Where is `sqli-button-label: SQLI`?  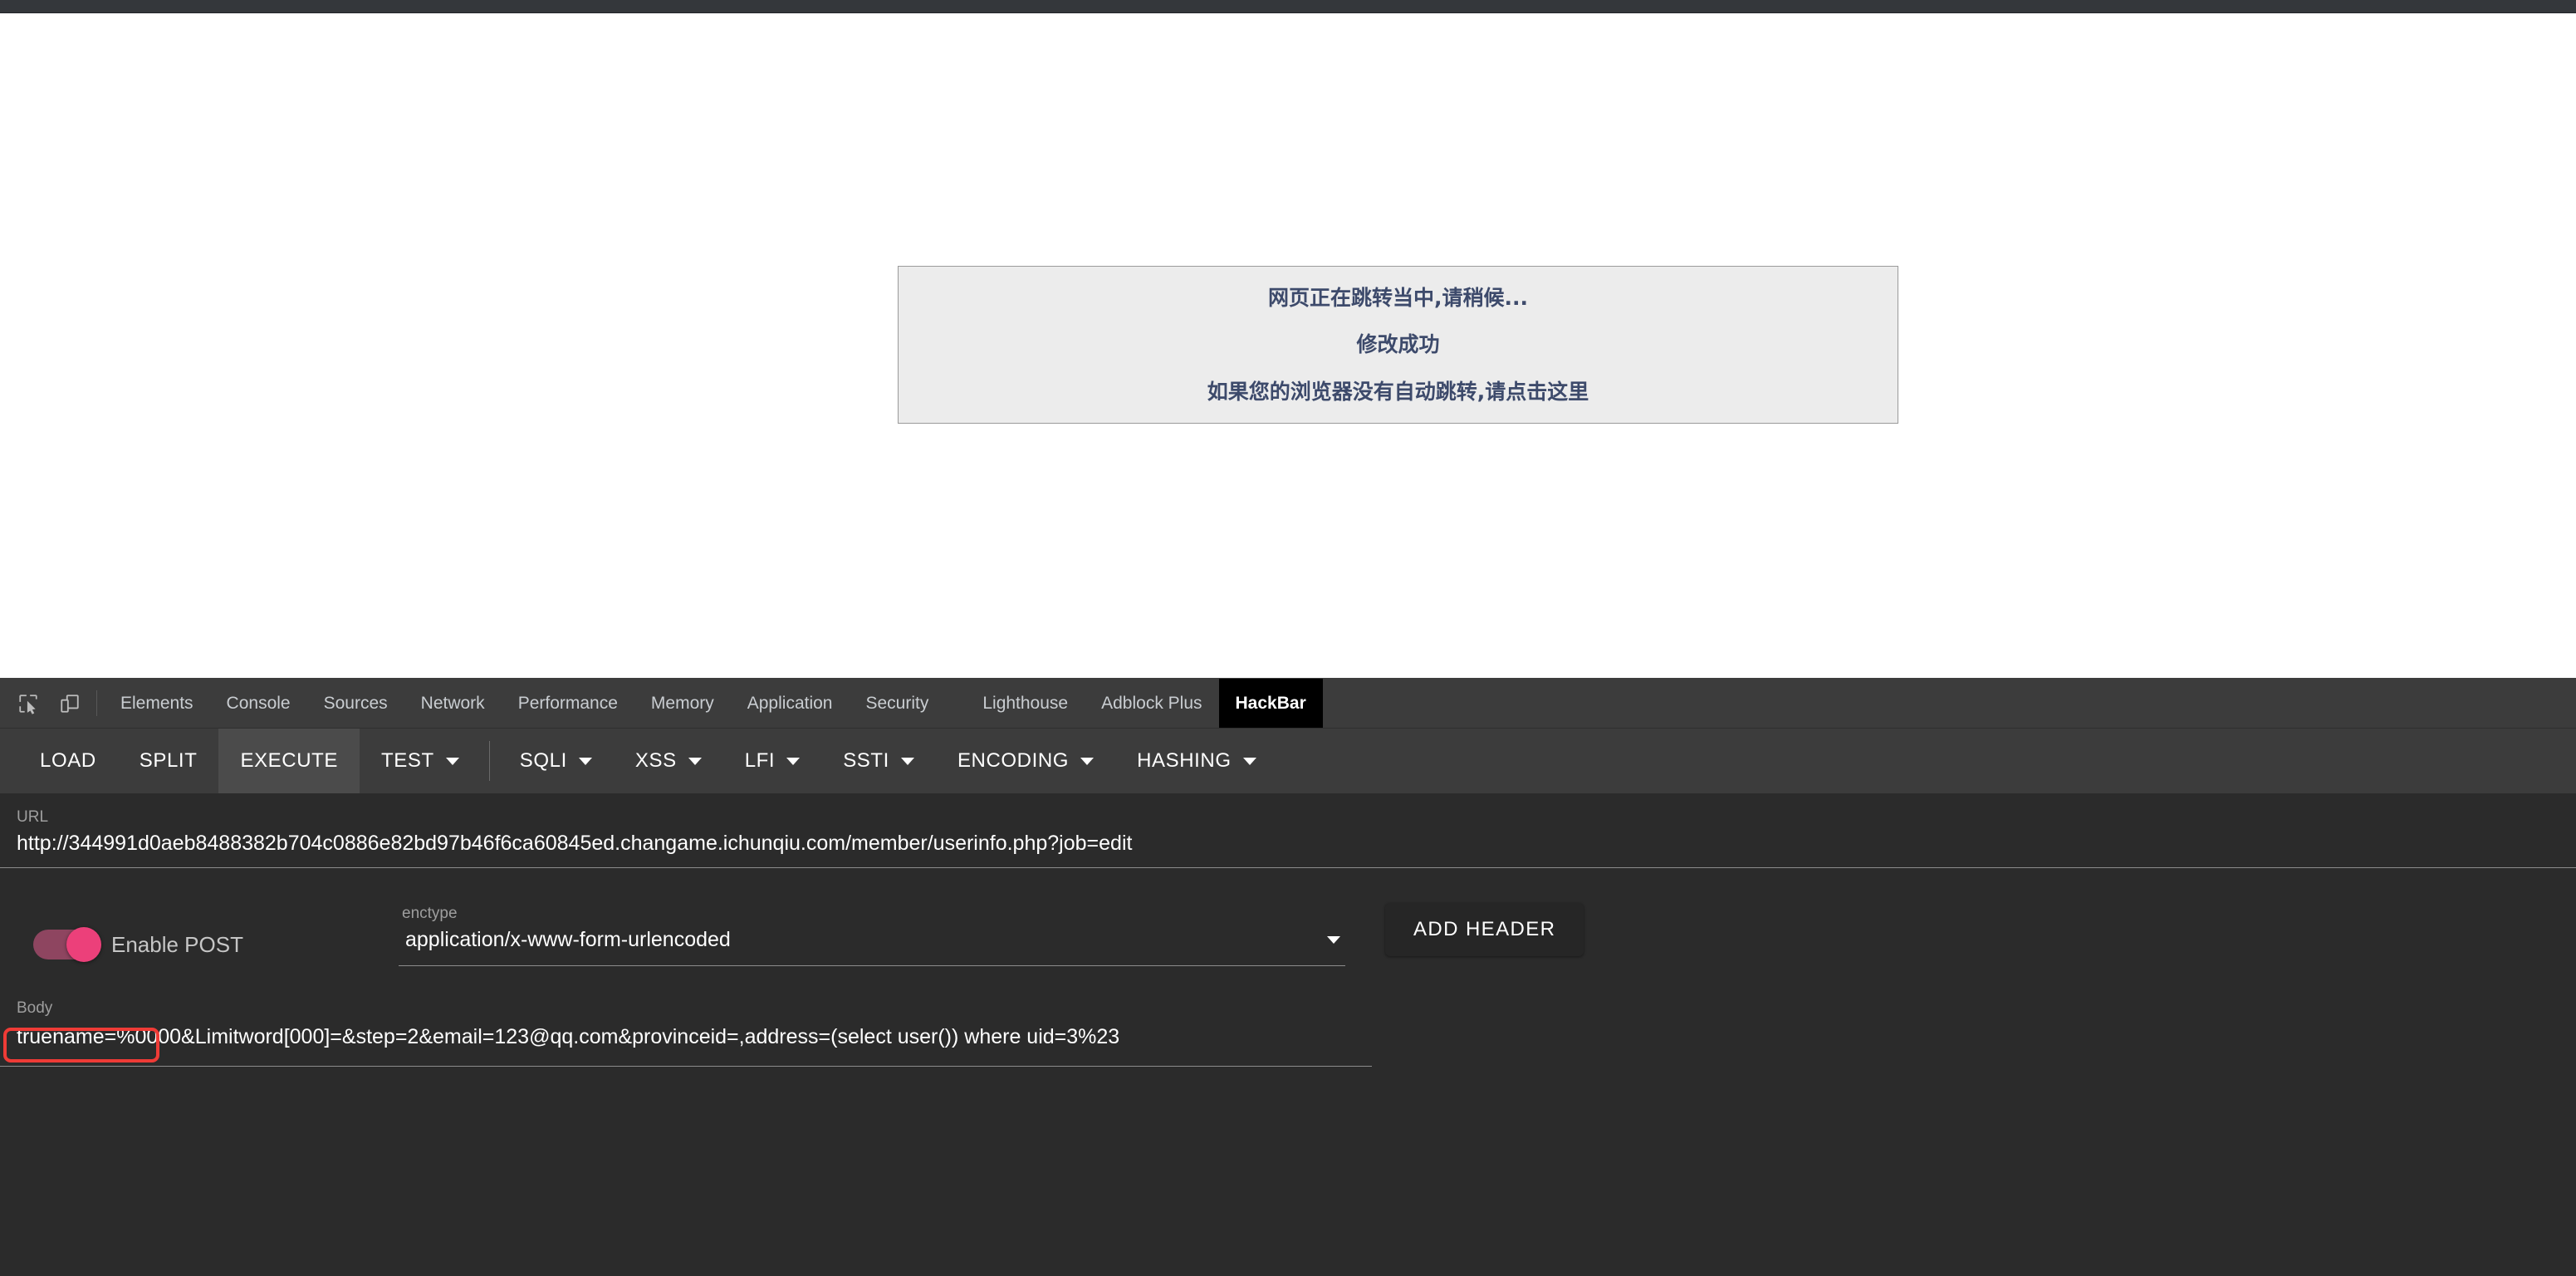 sqli-button-label: SQLI is located at coordinates (543, 760).